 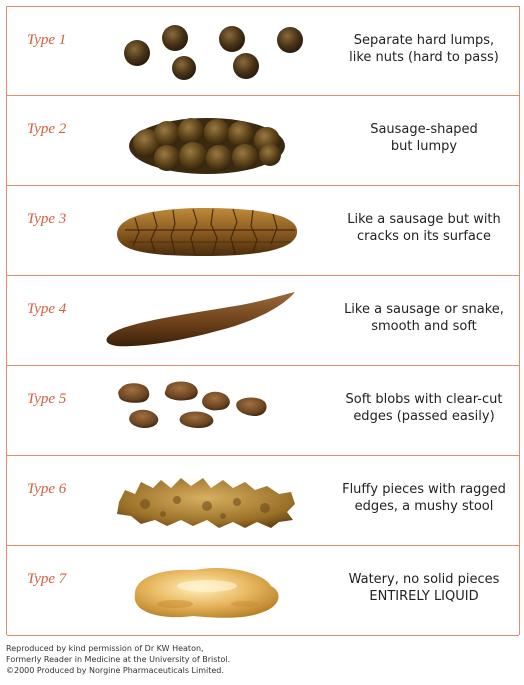 What do you see at coordinates (205, 501) in the screenshot?
I see `type-6-illustration` at bounding box center [205, 501].